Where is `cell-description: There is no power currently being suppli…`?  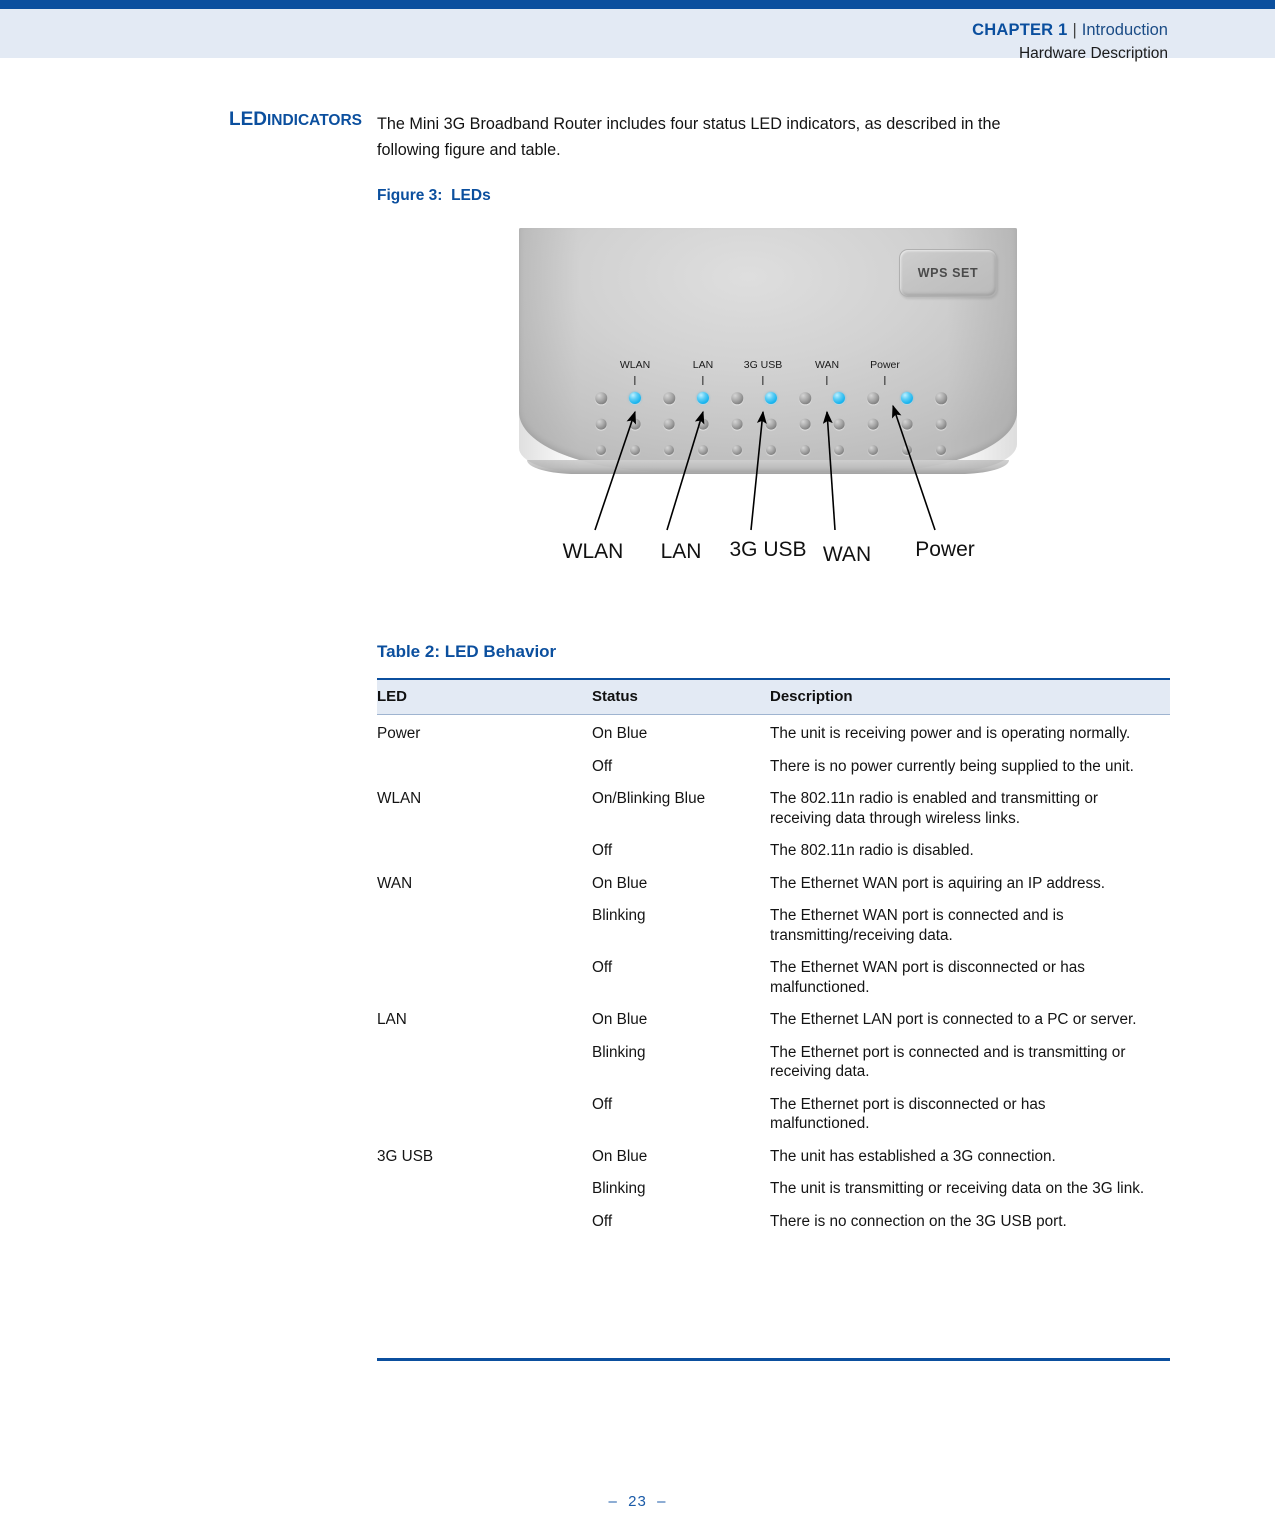 cell-description: There is no power currently being suppli… is located at coordinates (952, 766).